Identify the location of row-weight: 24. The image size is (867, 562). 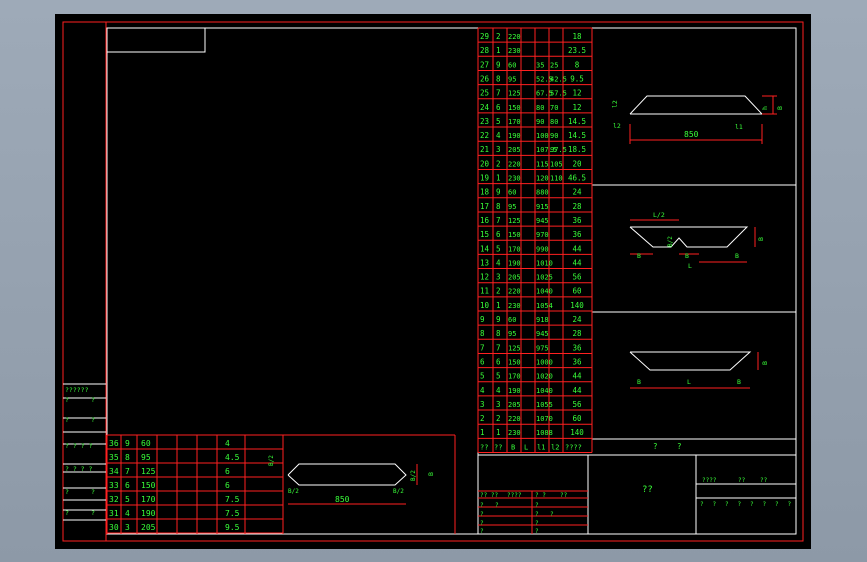
(577, 192).